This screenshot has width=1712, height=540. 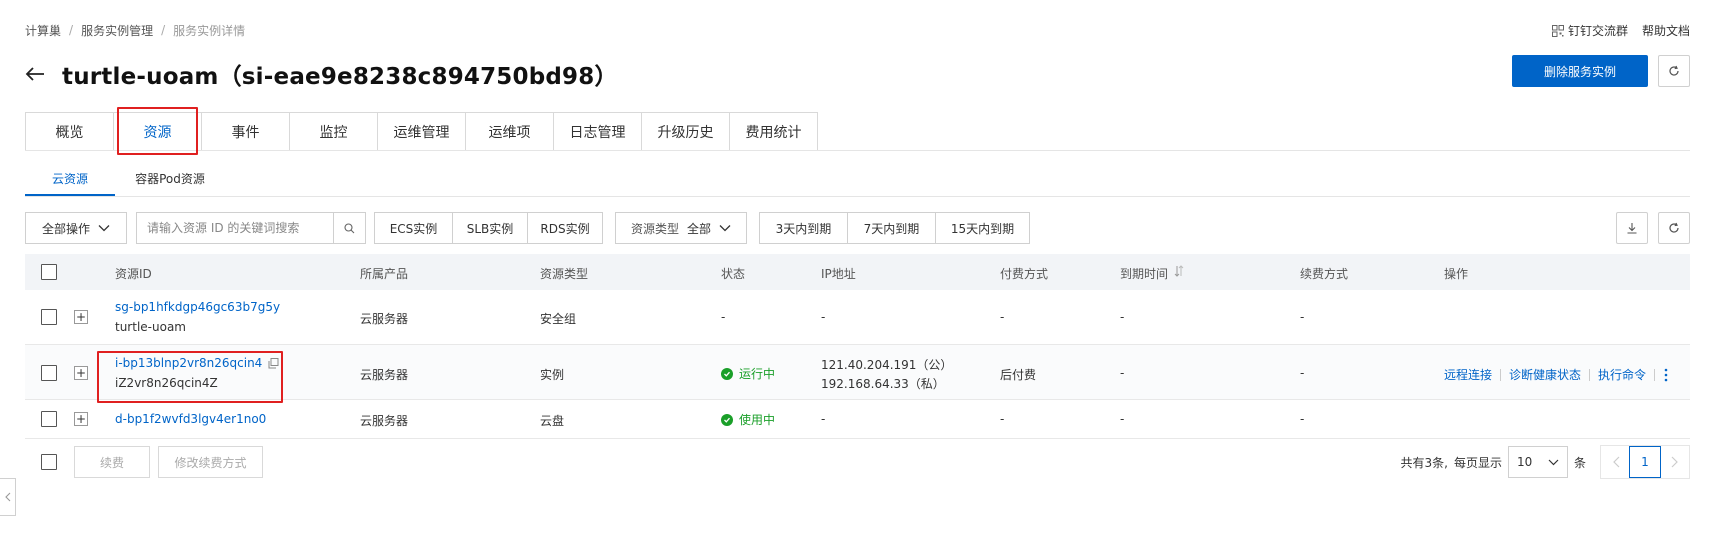 What do you see at coordinates (333, 131) in the screenshot?
I see `tab-monitoring: 监控` at bounding box center [333, 131].